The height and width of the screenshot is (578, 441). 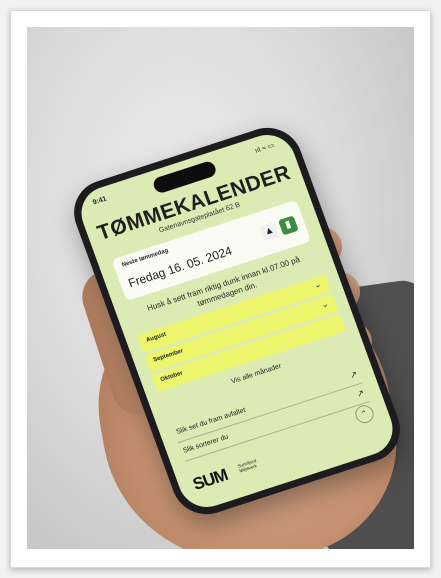 What do you see at coordinates (156, 337) in the screenshot?
I see `month-label: August` at bounding box center [156, 337].